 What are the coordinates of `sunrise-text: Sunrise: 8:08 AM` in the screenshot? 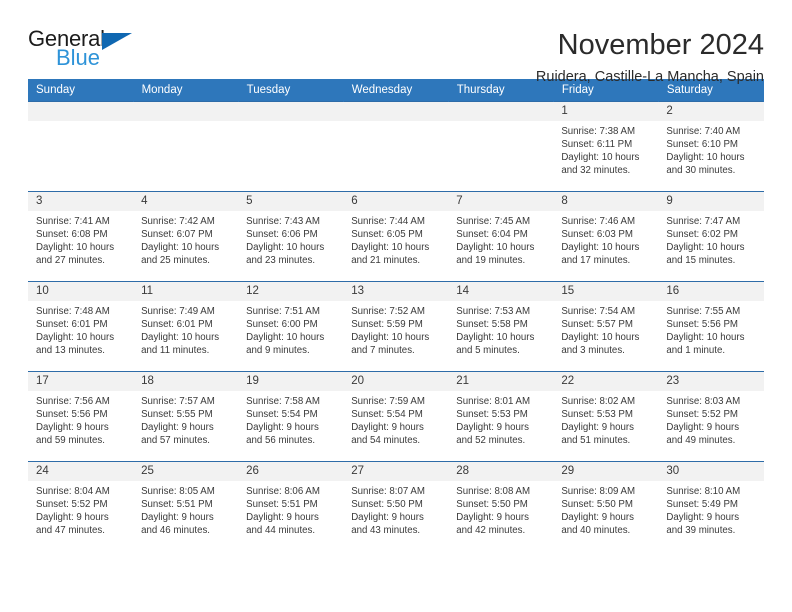 It's located at (493, 491).